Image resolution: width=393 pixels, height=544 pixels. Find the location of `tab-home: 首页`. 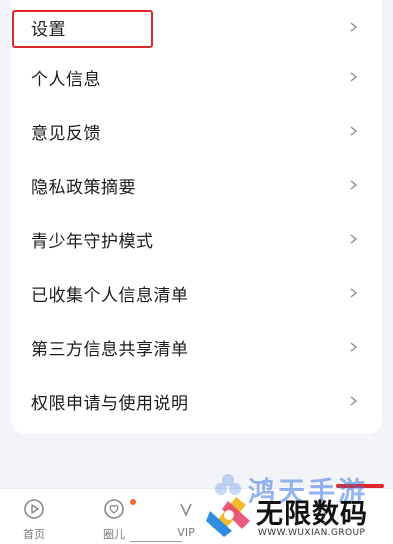

tab-home: 首页 is located at coordinates (34, 516).